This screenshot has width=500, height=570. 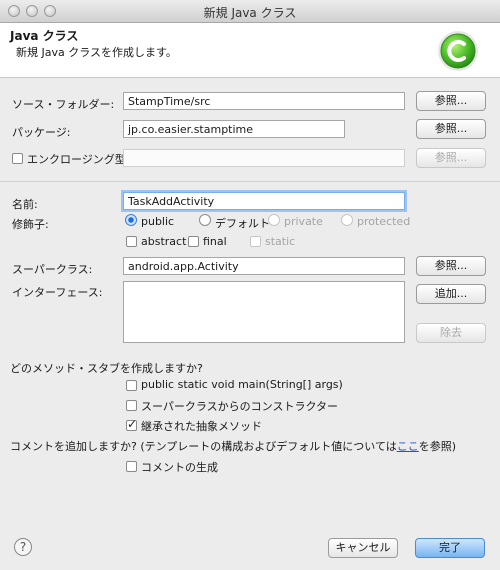 What do you see at coordinates (78, 159) in the screenshot?
I see `enclosing-type-label: エンクロージング型:` at bounding box center [78, 159].